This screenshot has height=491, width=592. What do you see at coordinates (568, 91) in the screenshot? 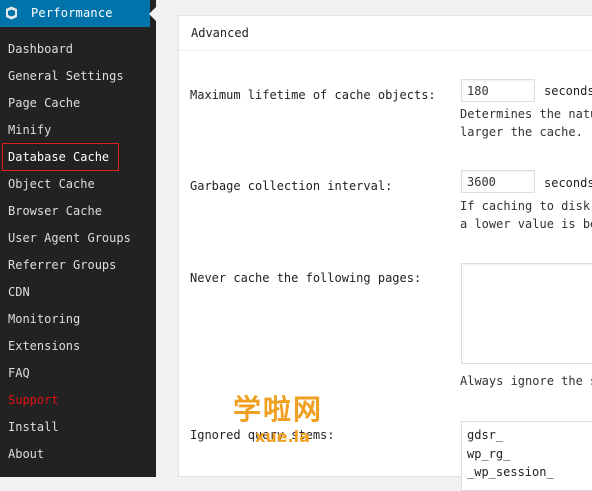
I see `lifetime-unit: seconds` at bounding box center [568, 91].